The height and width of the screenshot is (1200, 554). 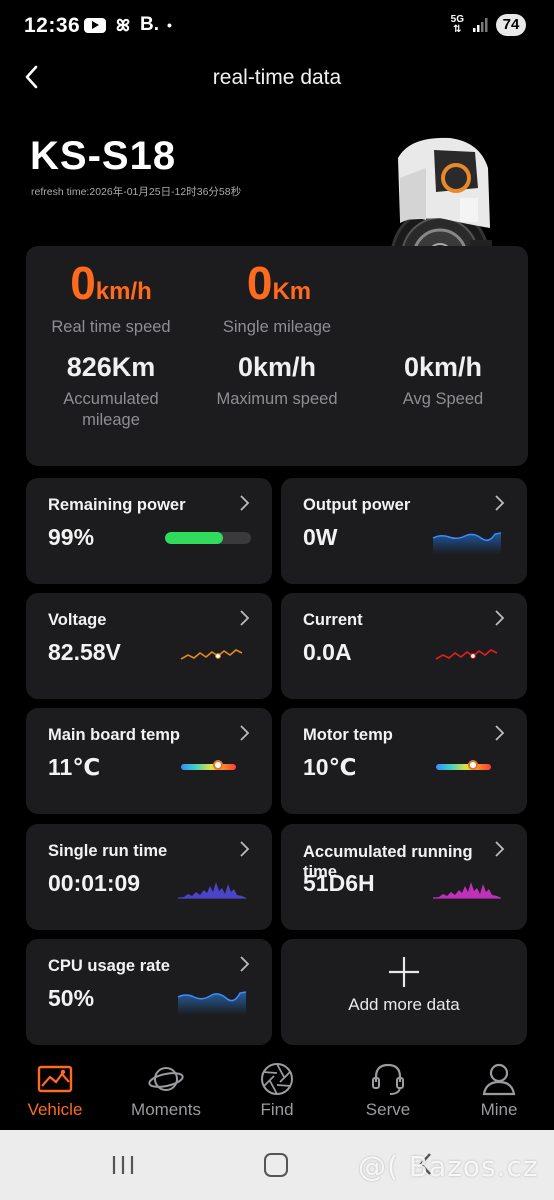 What do you see at coordinates (74, 767) in the screenshot?
I see `tile-value: 11℃` at bounding box center [74, 767].